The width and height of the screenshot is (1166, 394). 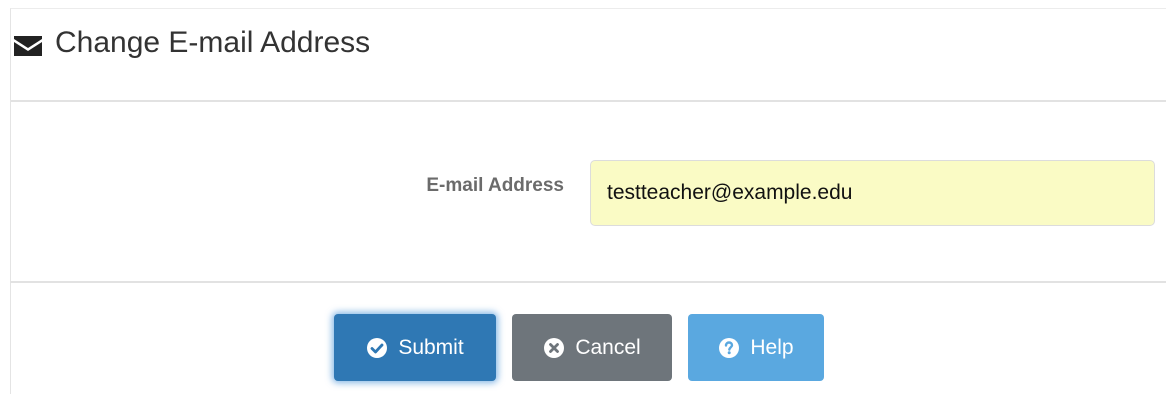 What do you see at coordinates (608, 347) in the screenshot?
I see `cancel-label: Cancel` at bounding box center [608, 347].